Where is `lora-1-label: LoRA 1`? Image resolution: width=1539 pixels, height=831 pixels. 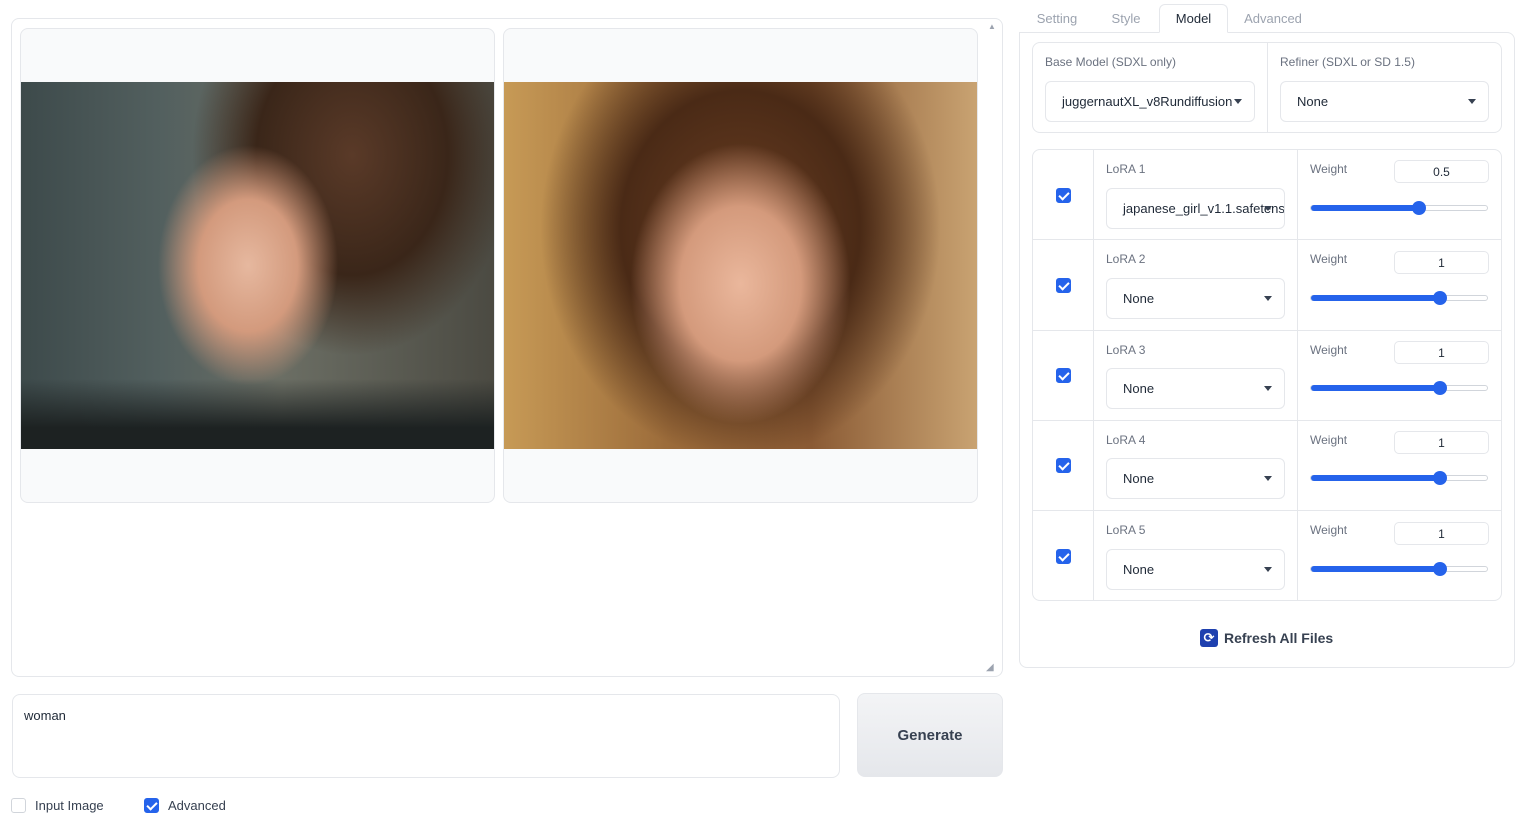
lora-1-label: LoRA 1 is located at coordinates (1126, 169).